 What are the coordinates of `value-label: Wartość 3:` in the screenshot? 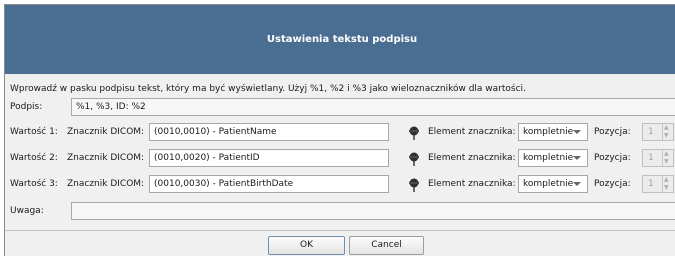 It's located at (34, 184).